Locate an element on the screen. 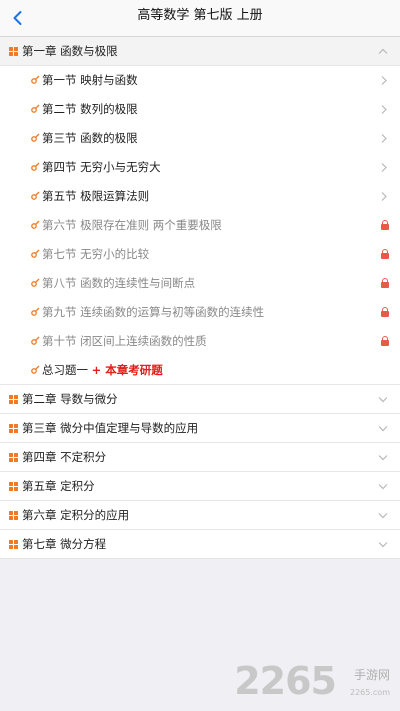 The width and height of the screenshot is (400, 711). section-row-locked: 第六节 极限存在准则 两个重要极限 is located at coordinates (200, 226).